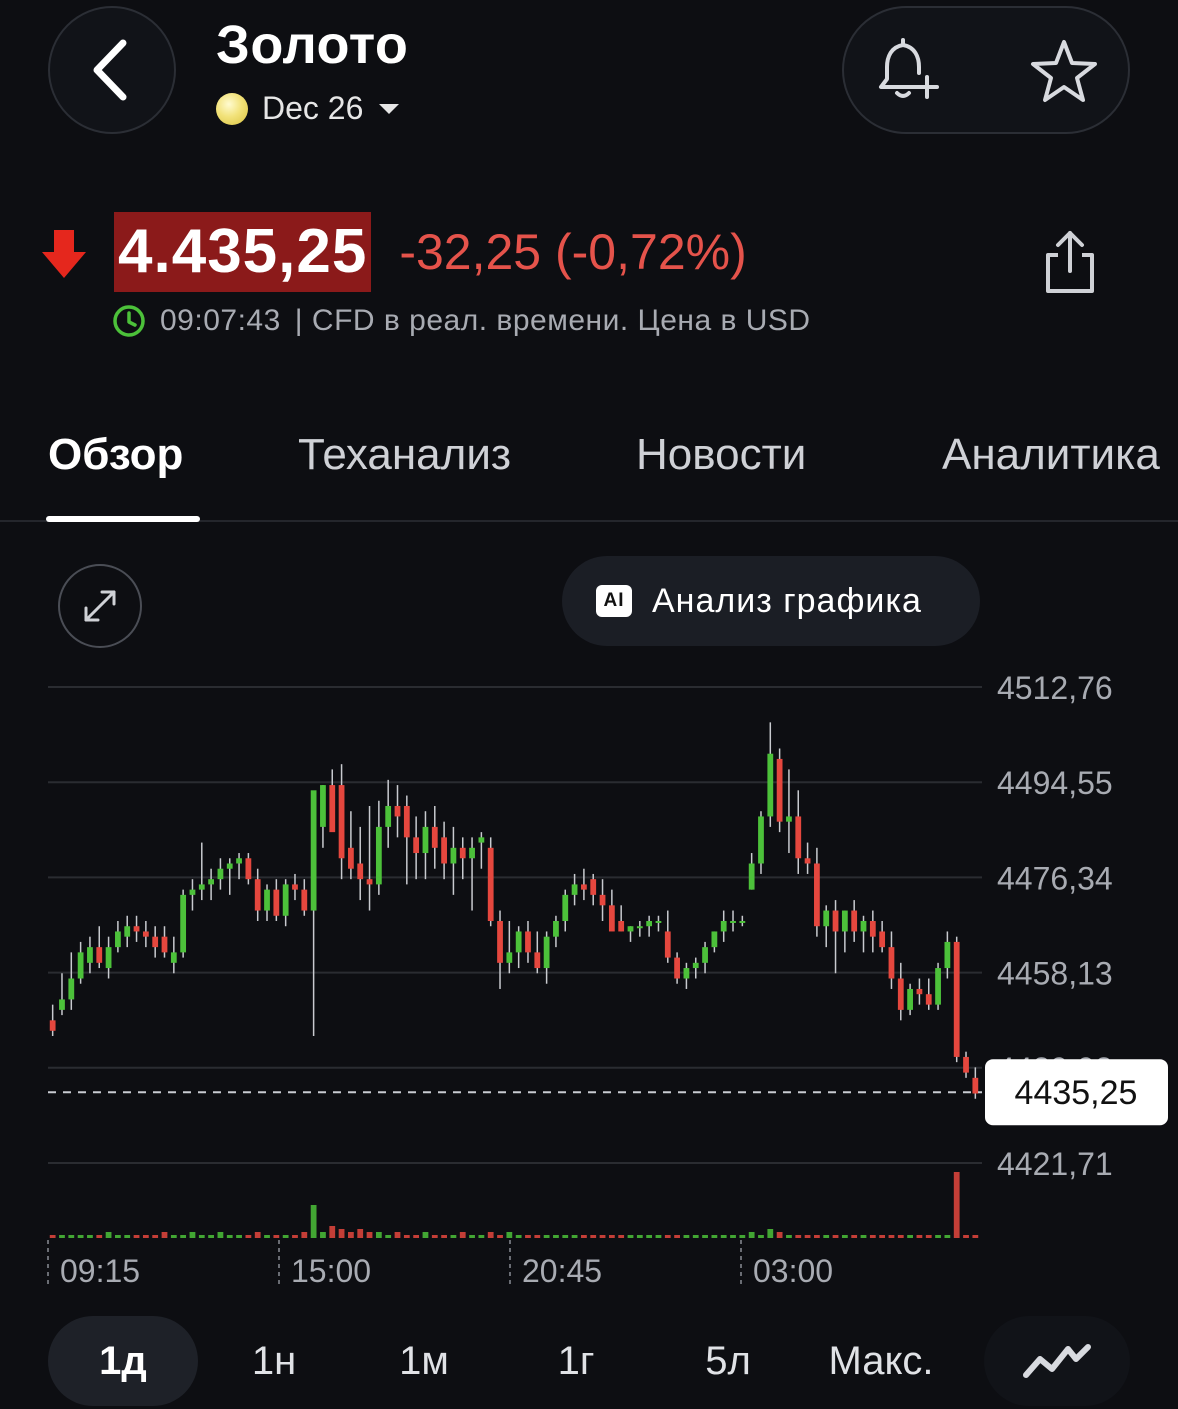  Describe the element at coordinates (424, 1361) in the screenshot. I see `timeframe-1m: 1м` at that location.